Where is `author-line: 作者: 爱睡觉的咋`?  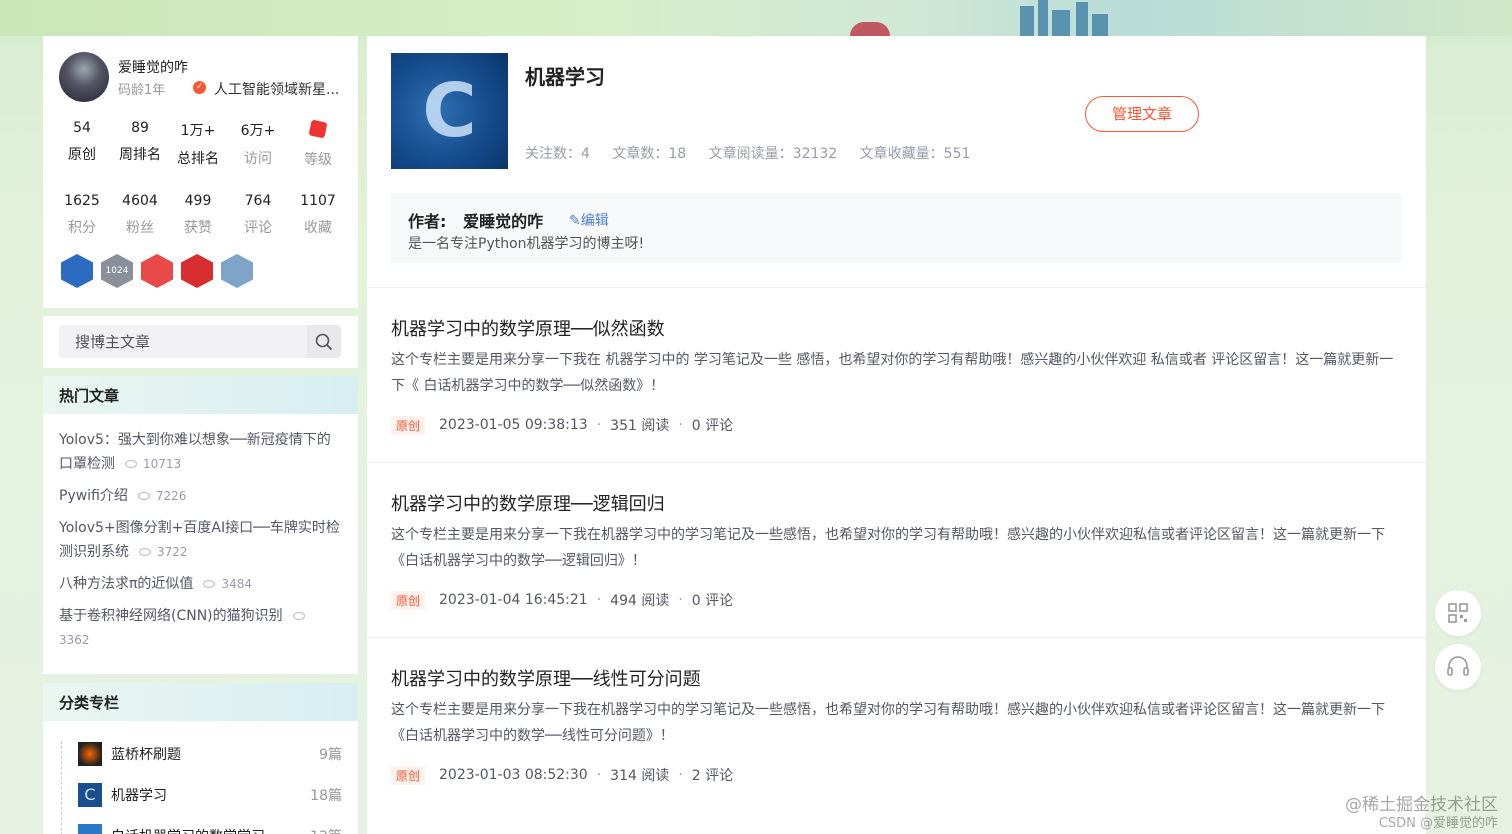 author-line: 作者: 爱睡觉的咋 is located at coordinates (476, 221).